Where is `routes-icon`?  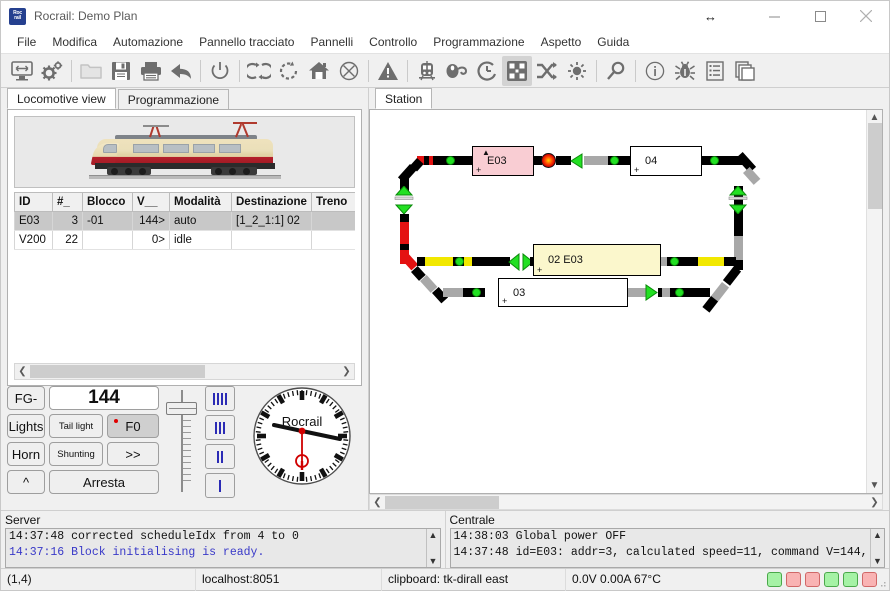
routes-icon is located at coordinates (547, 71).